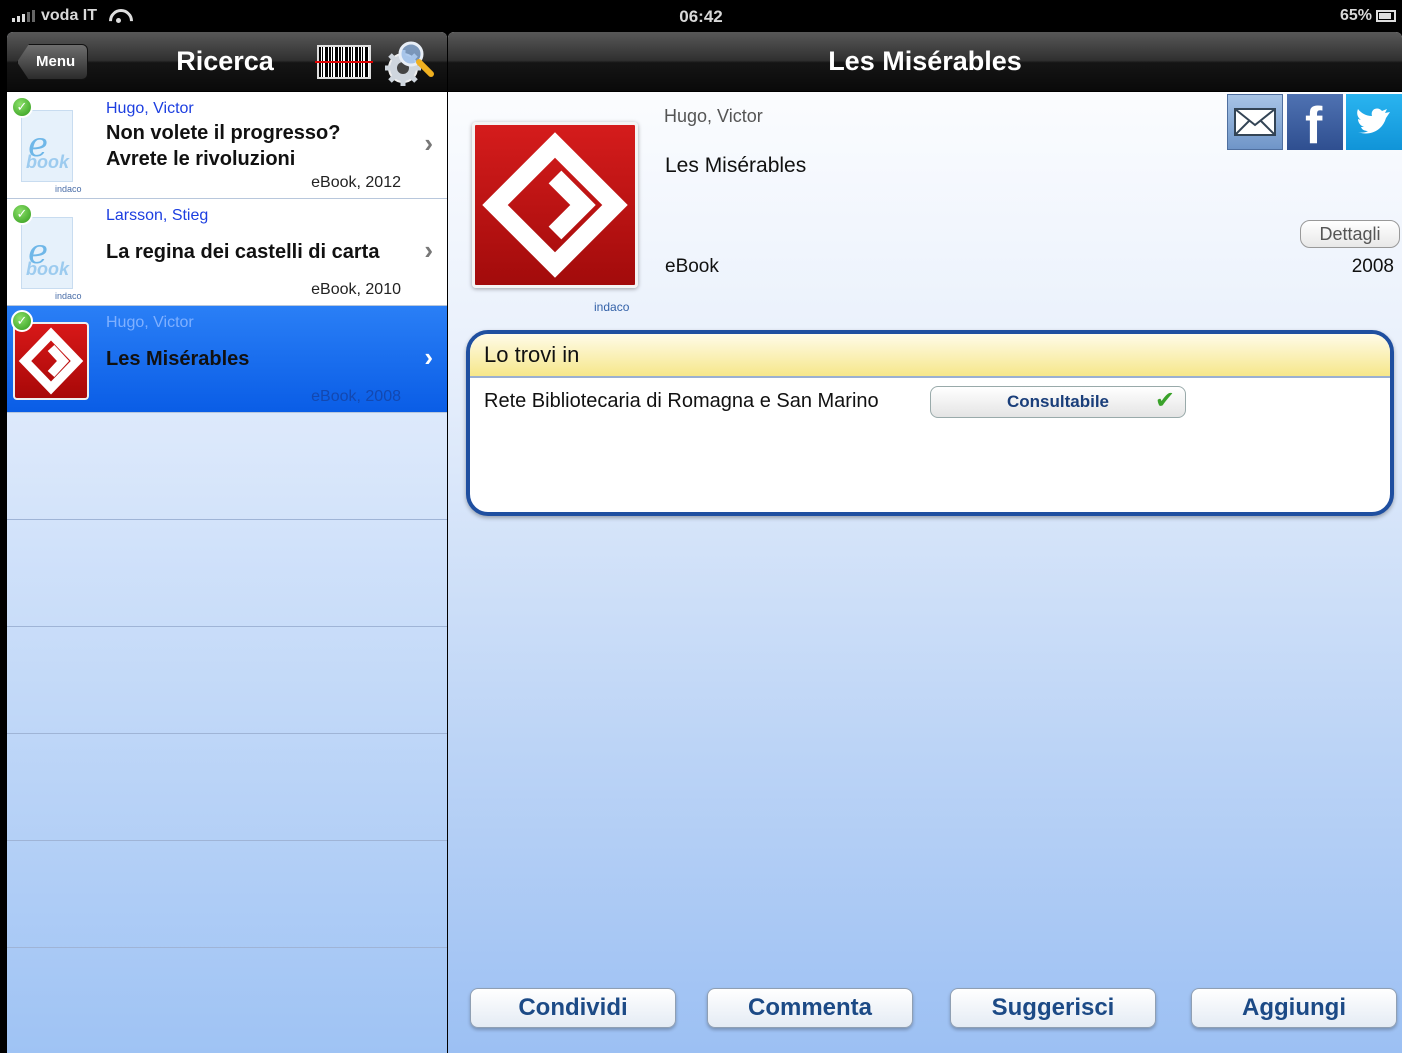 This screenshot has height=1053, width=1402. What do you see at coordinates (51, 361) in the screenshot?
I see `book-cover-thumbnail` at bounding box center [51, 361].